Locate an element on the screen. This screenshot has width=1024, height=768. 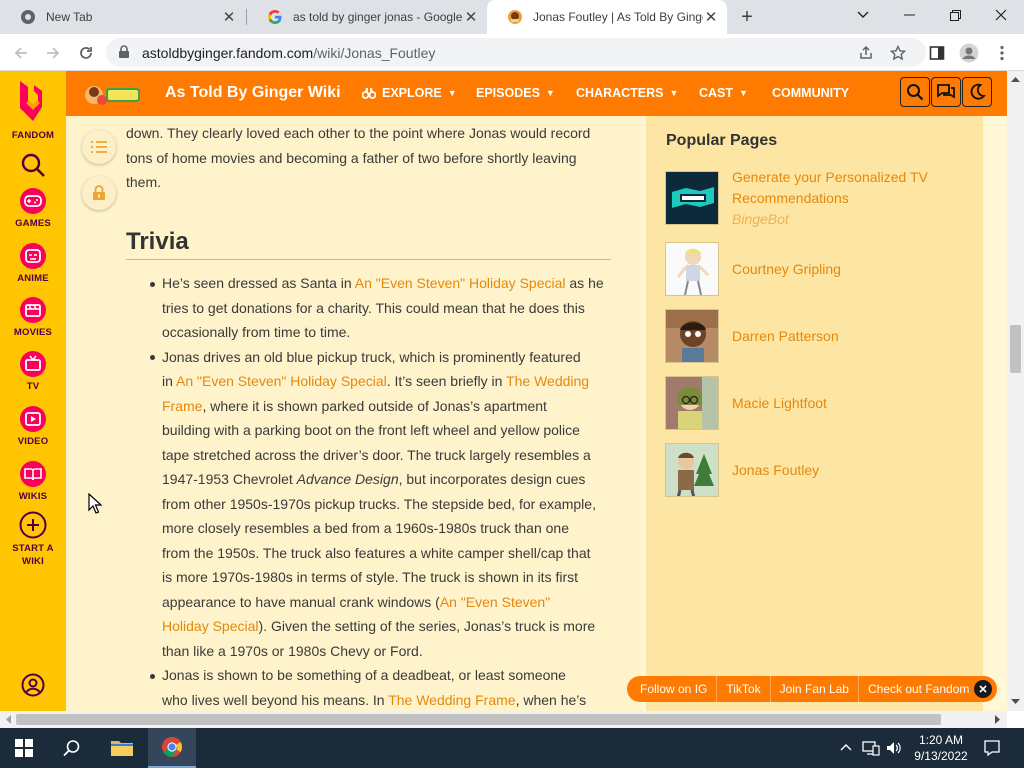
popular-link-jonas: Jonas Foutley is located at coordinates (775, 470).